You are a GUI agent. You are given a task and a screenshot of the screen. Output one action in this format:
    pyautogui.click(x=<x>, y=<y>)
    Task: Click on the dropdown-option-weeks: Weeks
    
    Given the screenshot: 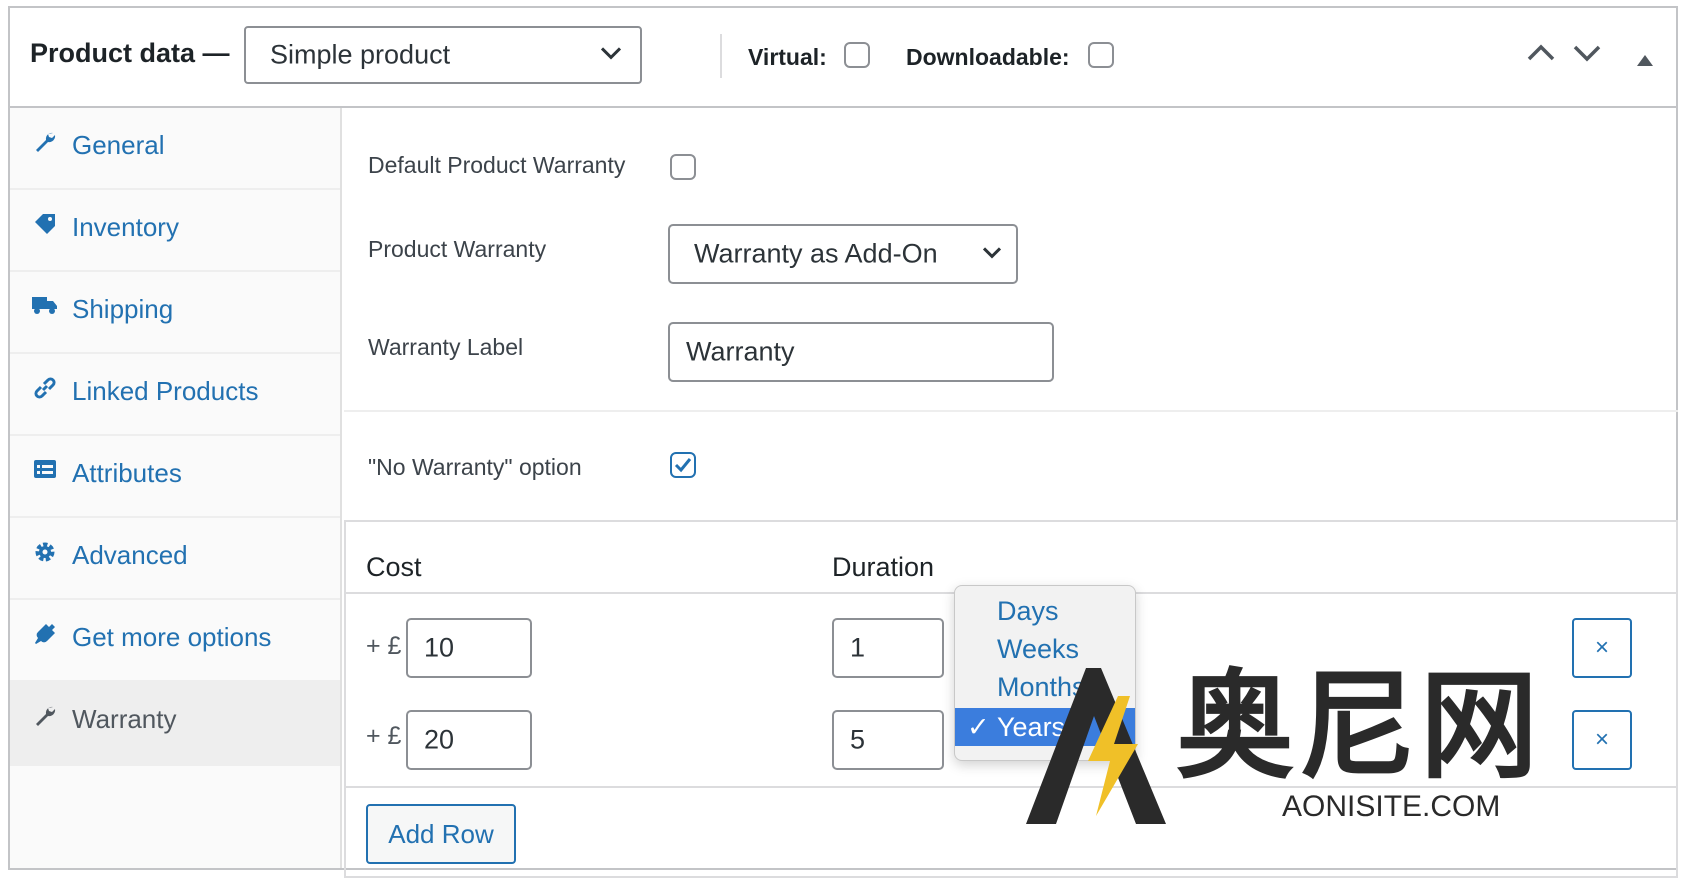 What is the action you would take?
    pyautogui.click(x=1045, y=649)
    